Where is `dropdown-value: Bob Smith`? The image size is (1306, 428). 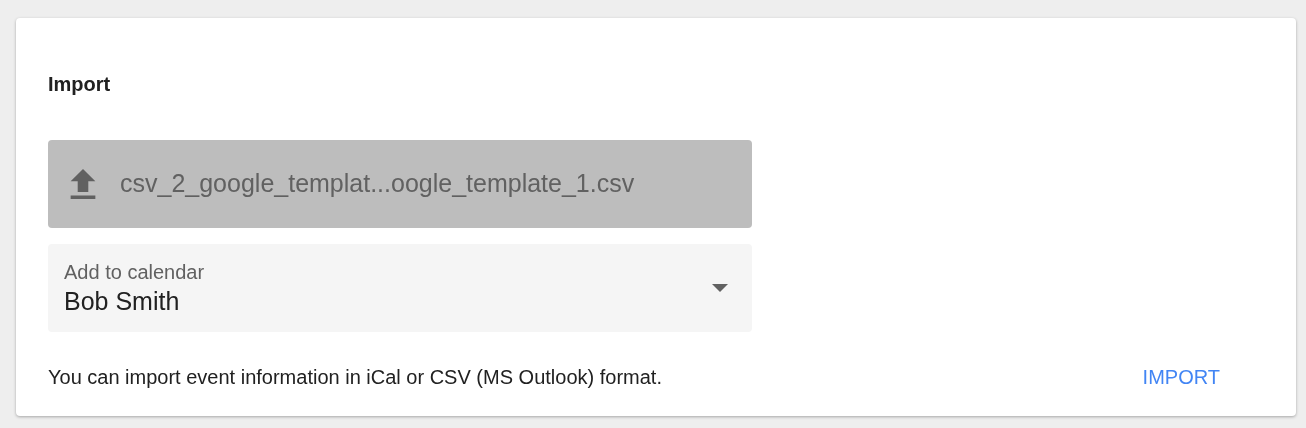
dropdown-value: Bob Smith is located at coordinates (122, 301).